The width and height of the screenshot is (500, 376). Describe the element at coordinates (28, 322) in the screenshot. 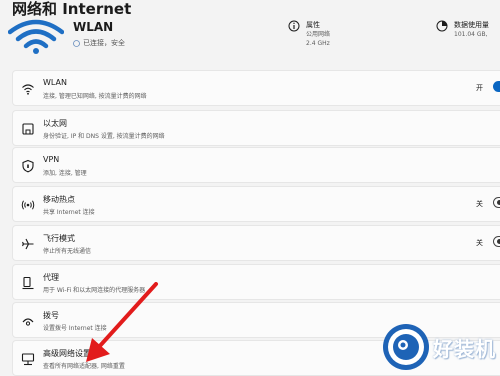

I see `dialup-icon` at that location.